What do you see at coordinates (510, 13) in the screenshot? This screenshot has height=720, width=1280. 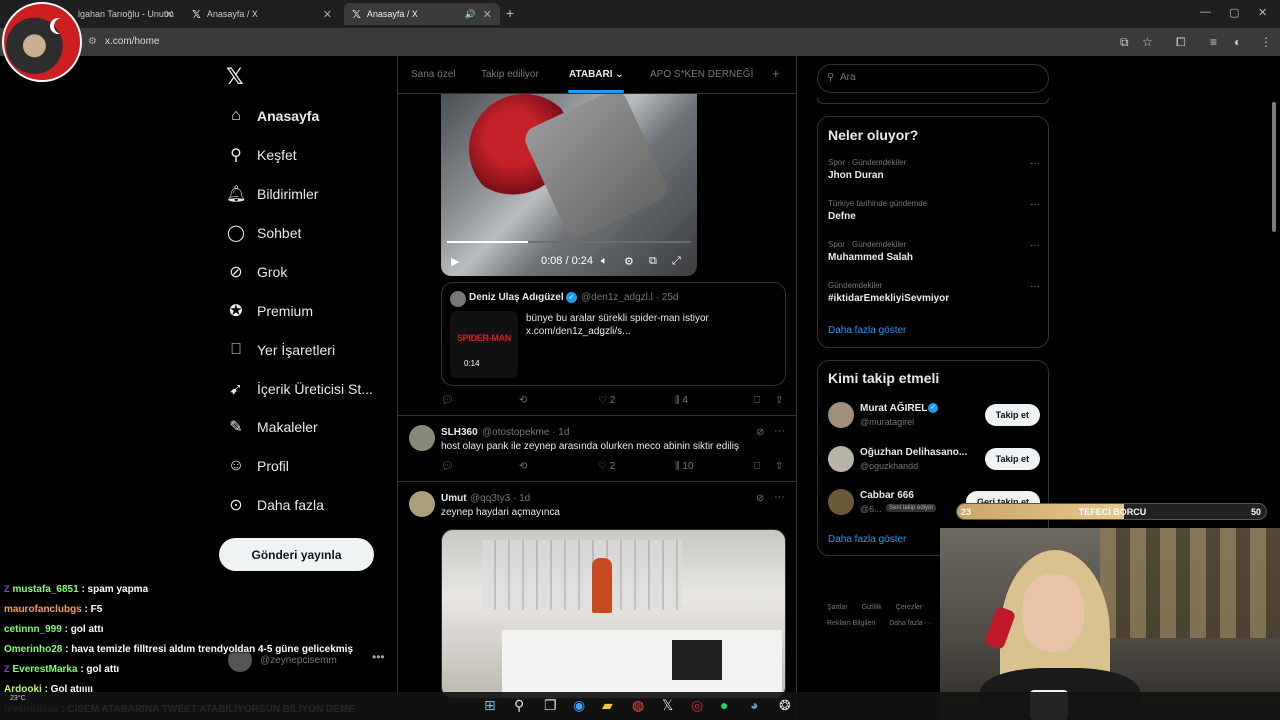 I see `new-tab-button: +` at bounding box center [510, 13].